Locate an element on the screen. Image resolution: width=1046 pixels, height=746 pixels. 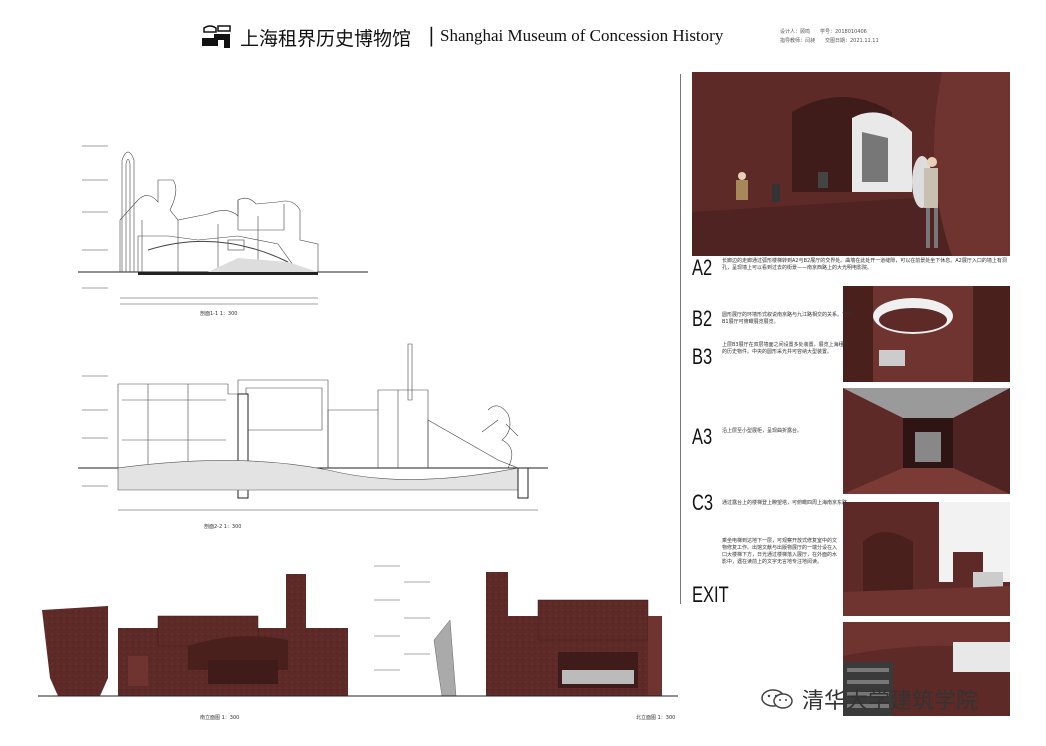
seq-label-b3: B3 is located at coordinates (702, 356).